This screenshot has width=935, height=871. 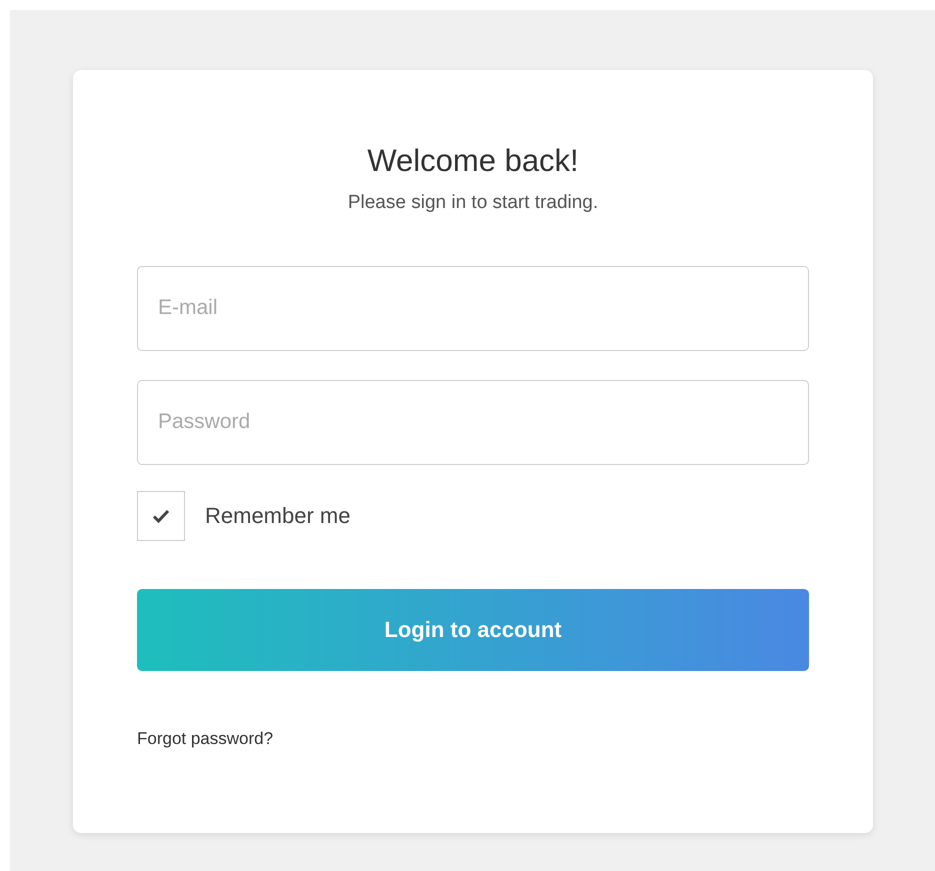 I want to click on input-field: Password, so click(x=473, y=422).